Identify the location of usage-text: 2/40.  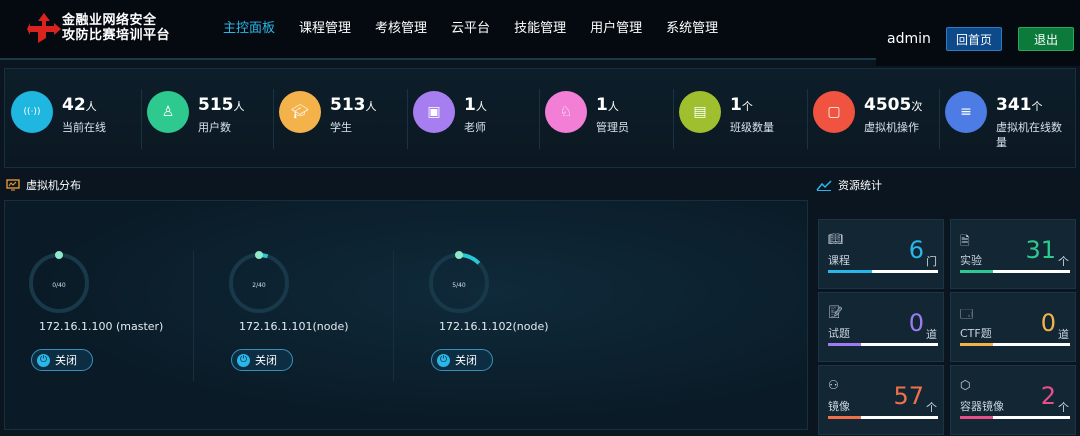
(259, 285).